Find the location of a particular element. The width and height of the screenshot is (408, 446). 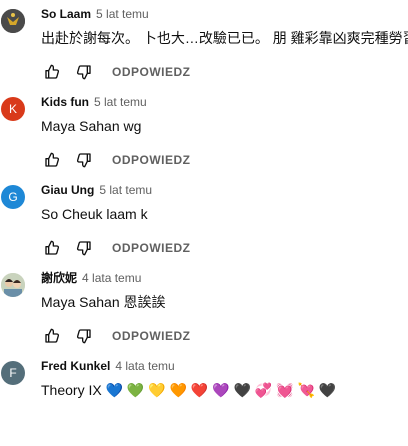

author-name: So Laam is located at coordinates (66, 14).